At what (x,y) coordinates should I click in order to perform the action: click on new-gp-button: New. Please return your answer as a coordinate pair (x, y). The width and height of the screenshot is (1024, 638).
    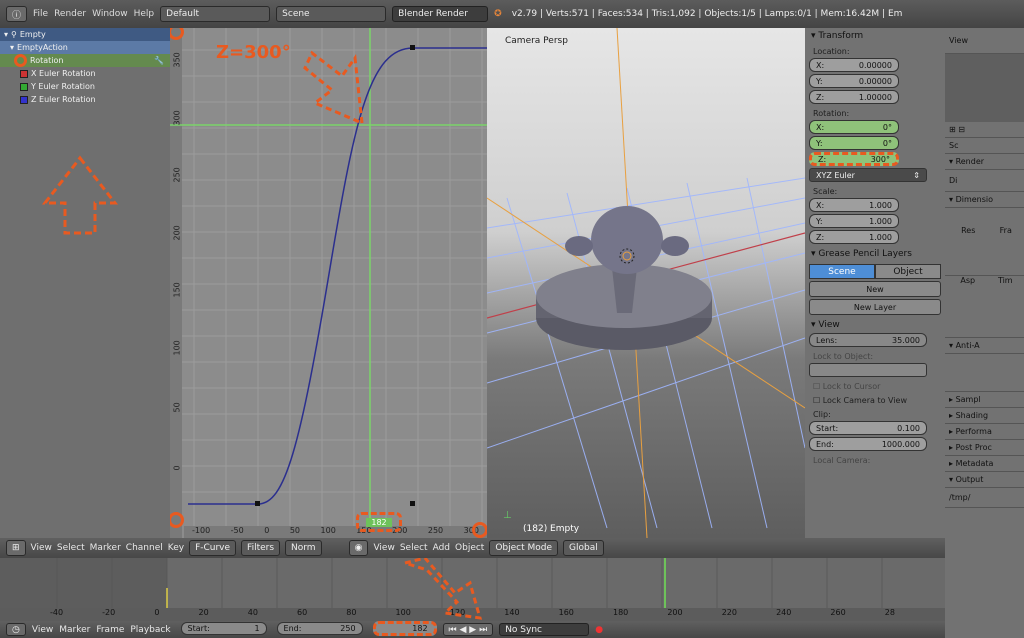
    Looking at the image, I should click on (875, 289).